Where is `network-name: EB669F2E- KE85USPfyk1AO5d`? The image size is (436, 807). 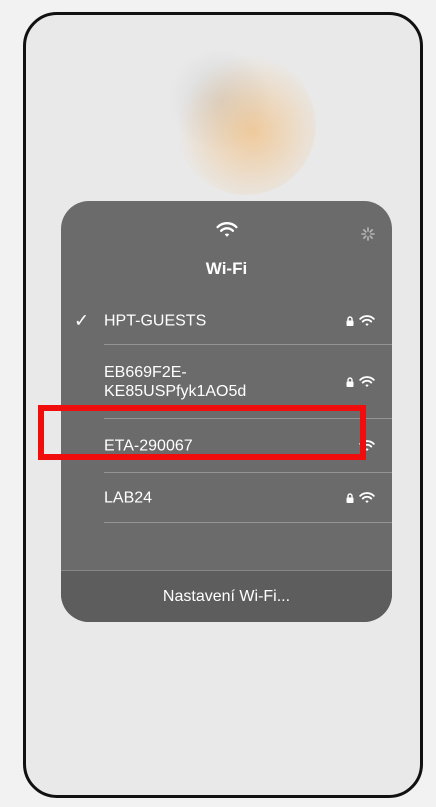
network-name: EB669F2E- KE85USPfyk1AO5d is located at coordinates (175, 382).